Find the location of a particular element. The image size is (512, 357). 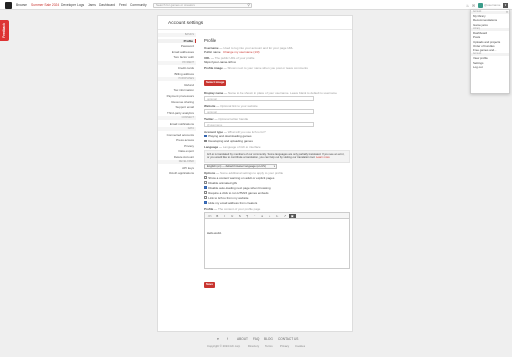

sidebar-item-data-export: Data export is located at coordinates (177, 151).